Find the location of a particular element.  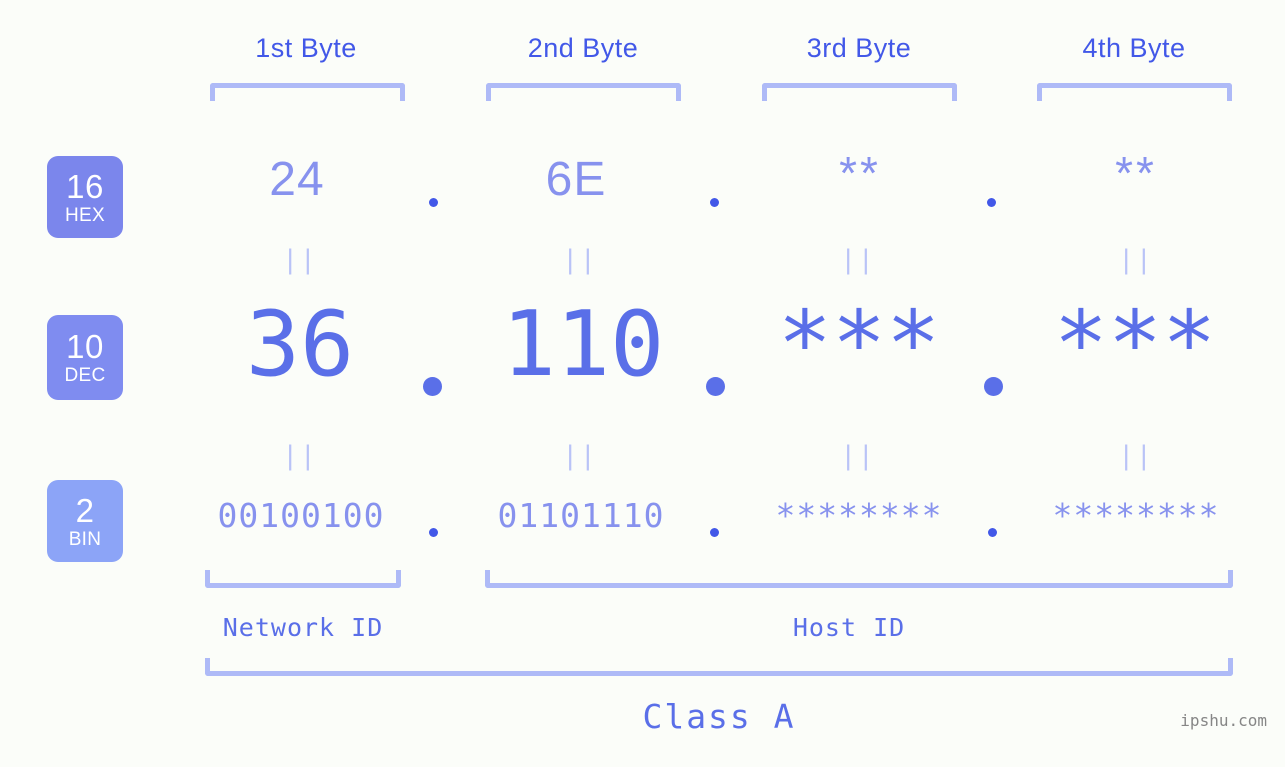

dec-byte-4: *** is located at coordinates (1135, 344).